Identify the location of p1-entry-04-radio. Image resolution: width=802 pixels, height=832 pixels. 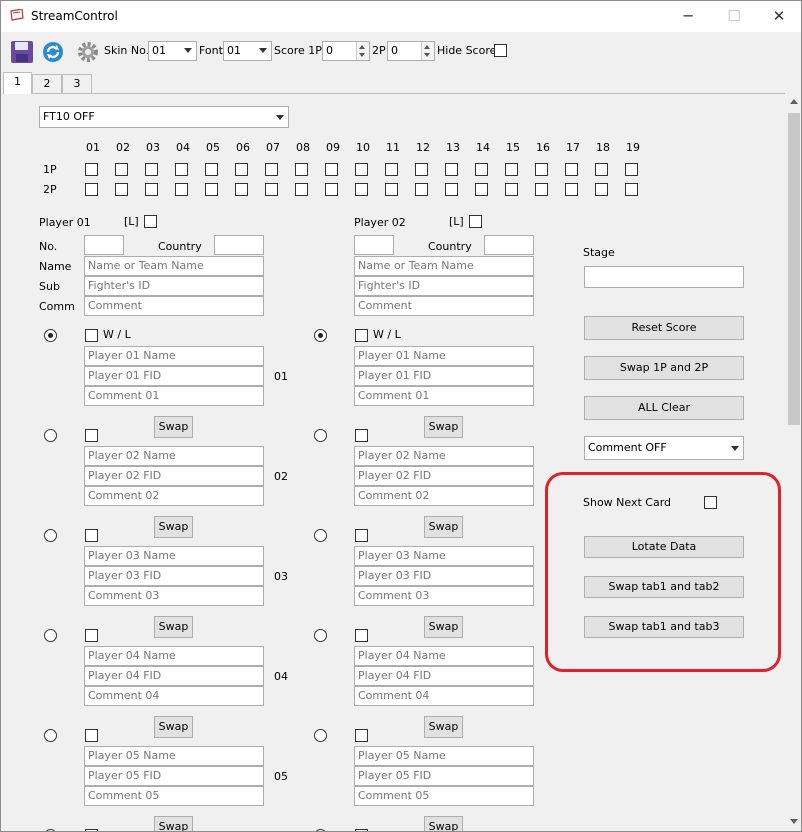
(50, 635).